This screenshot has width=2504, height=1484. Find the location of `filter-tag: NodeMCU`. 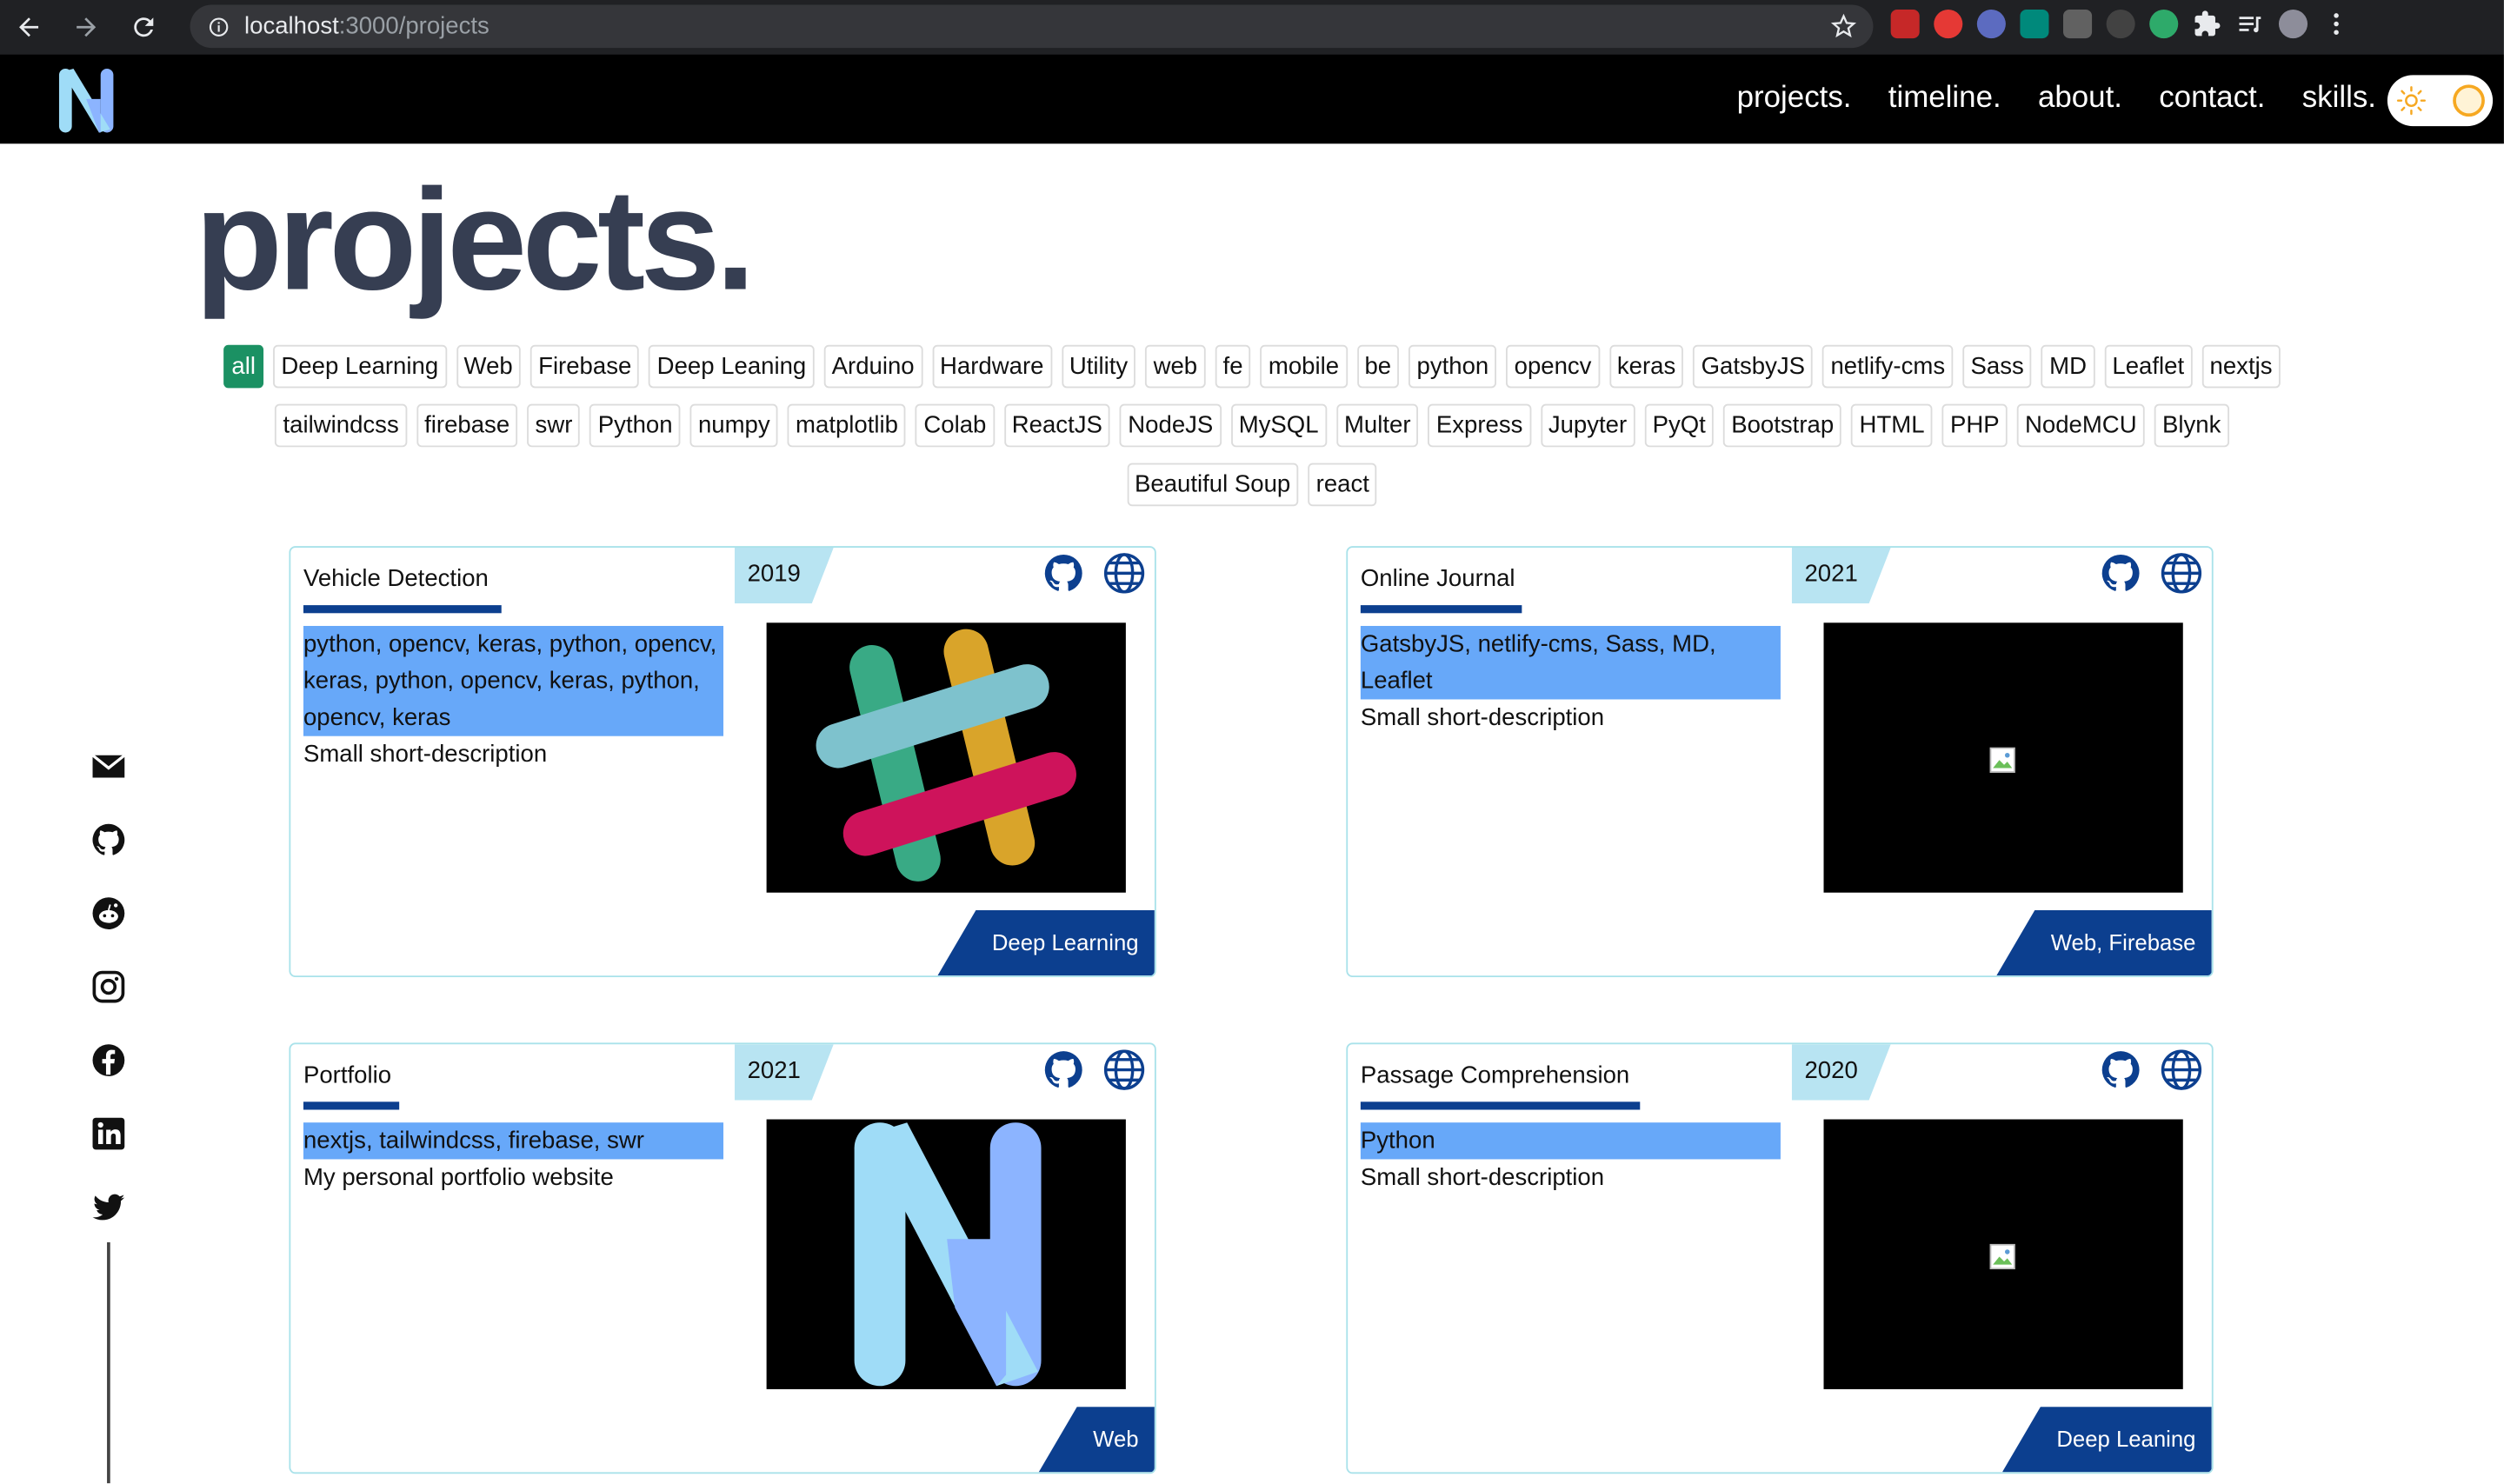

filter-tag: NodeMCU is located at coordinates (2080, 425).